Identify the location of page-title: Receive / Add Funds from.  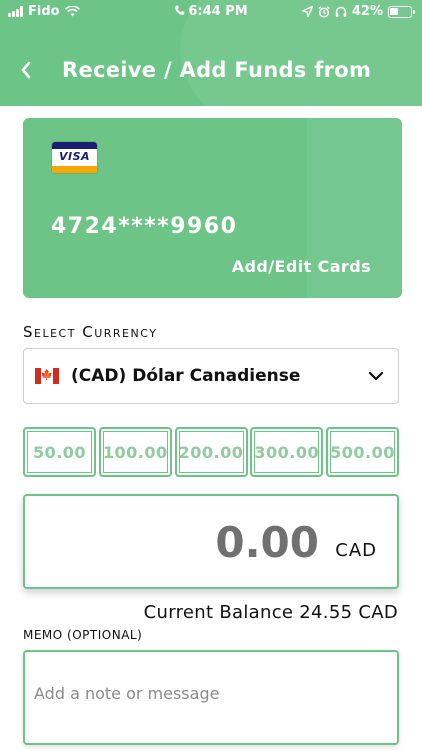
(217, 70).